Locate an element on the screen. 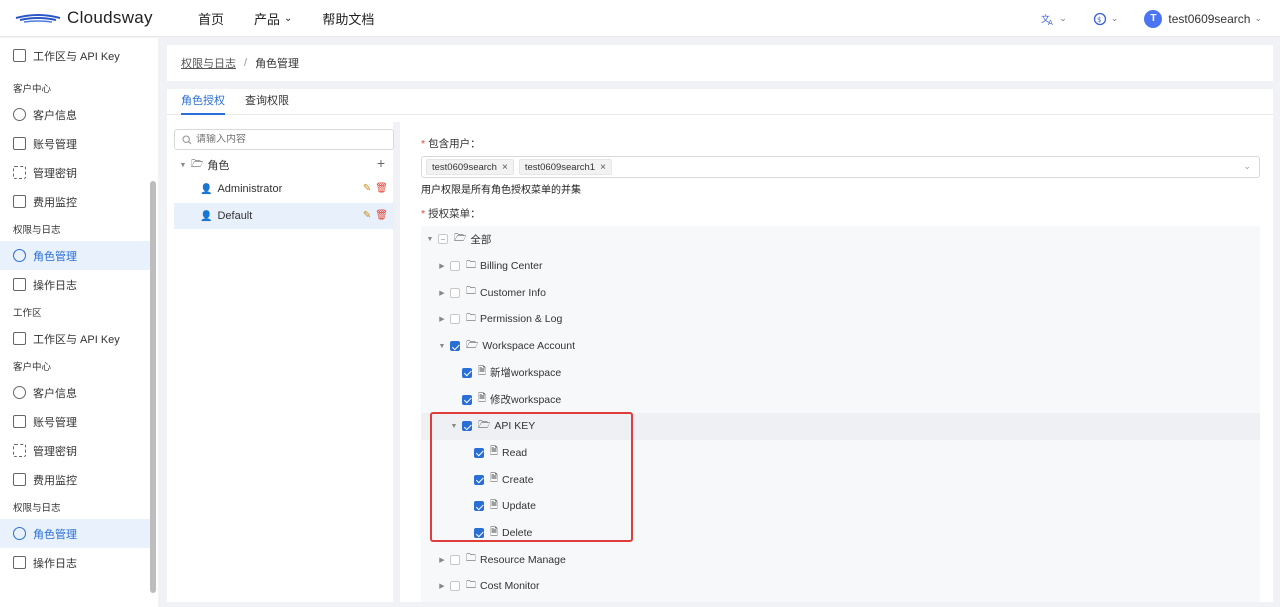 Image resolution: width=1280 pixels, height=607 pixels. tab-role-auth: 角色授权 is located at coordinates (203, 102).